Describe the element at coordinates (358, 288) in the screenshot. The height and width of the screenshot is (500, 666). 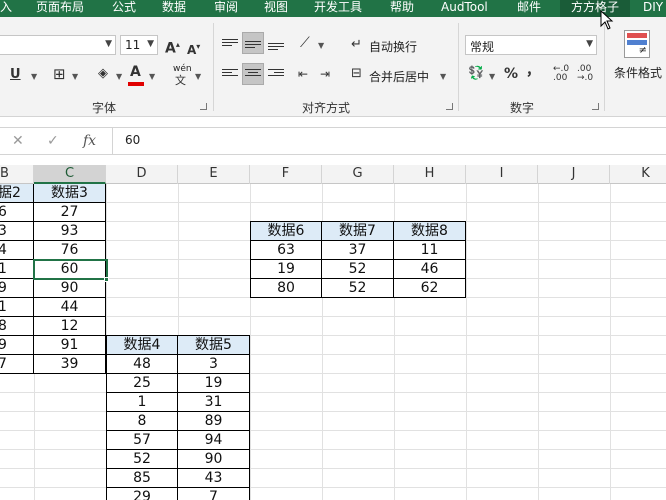
I see `table2-cell: 52` at that location.